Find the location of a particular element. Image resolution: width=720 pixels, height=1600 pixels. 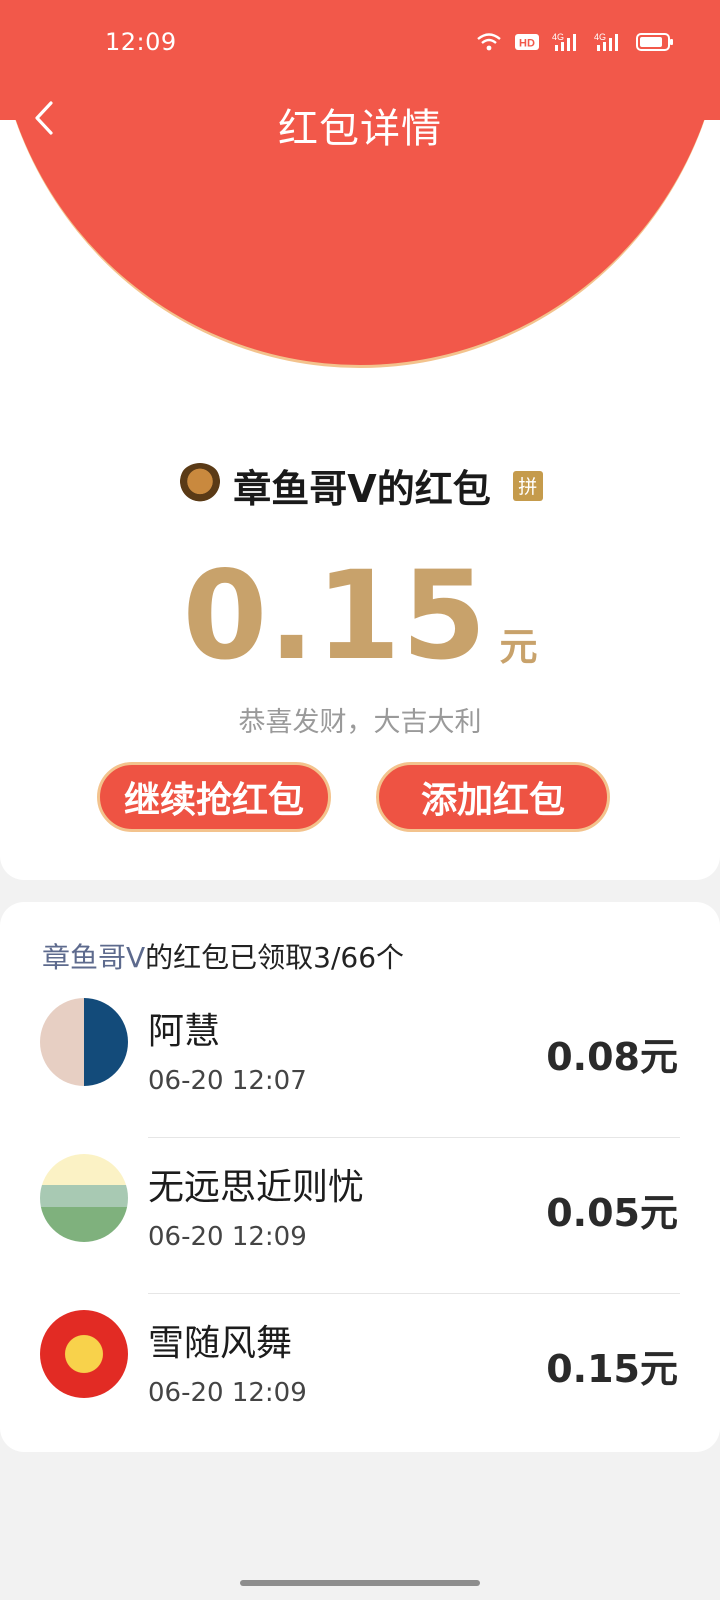

recipient-name: 无远思近则忧 is located at coordinates (256, 1187).